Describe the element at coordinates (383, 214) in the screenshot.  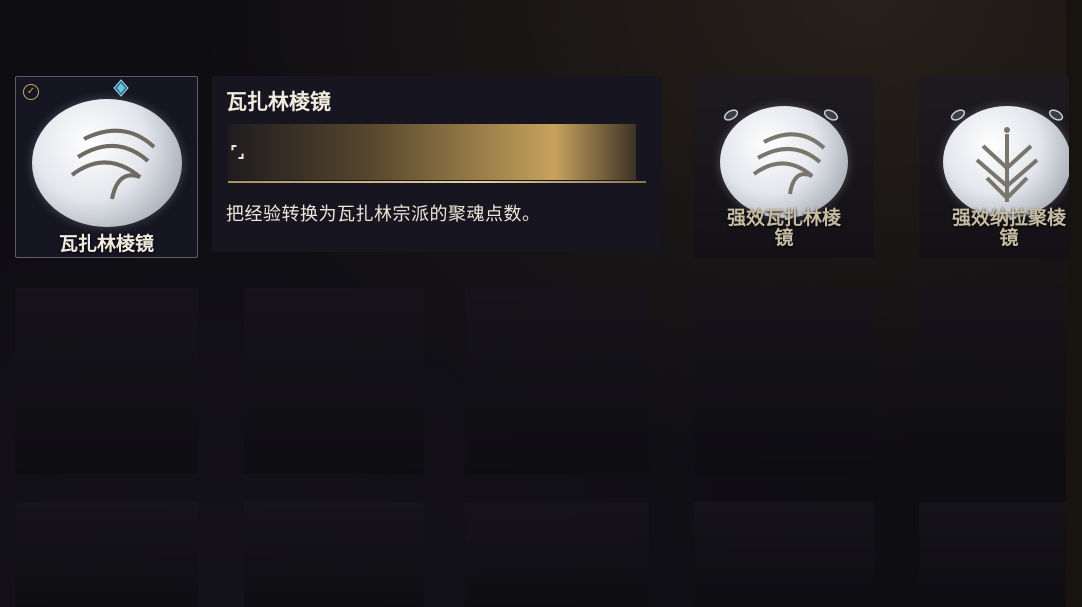
I see `tooltip-description: 把经验转换为瓦扎林宗派的聚魂点数。` at that location.